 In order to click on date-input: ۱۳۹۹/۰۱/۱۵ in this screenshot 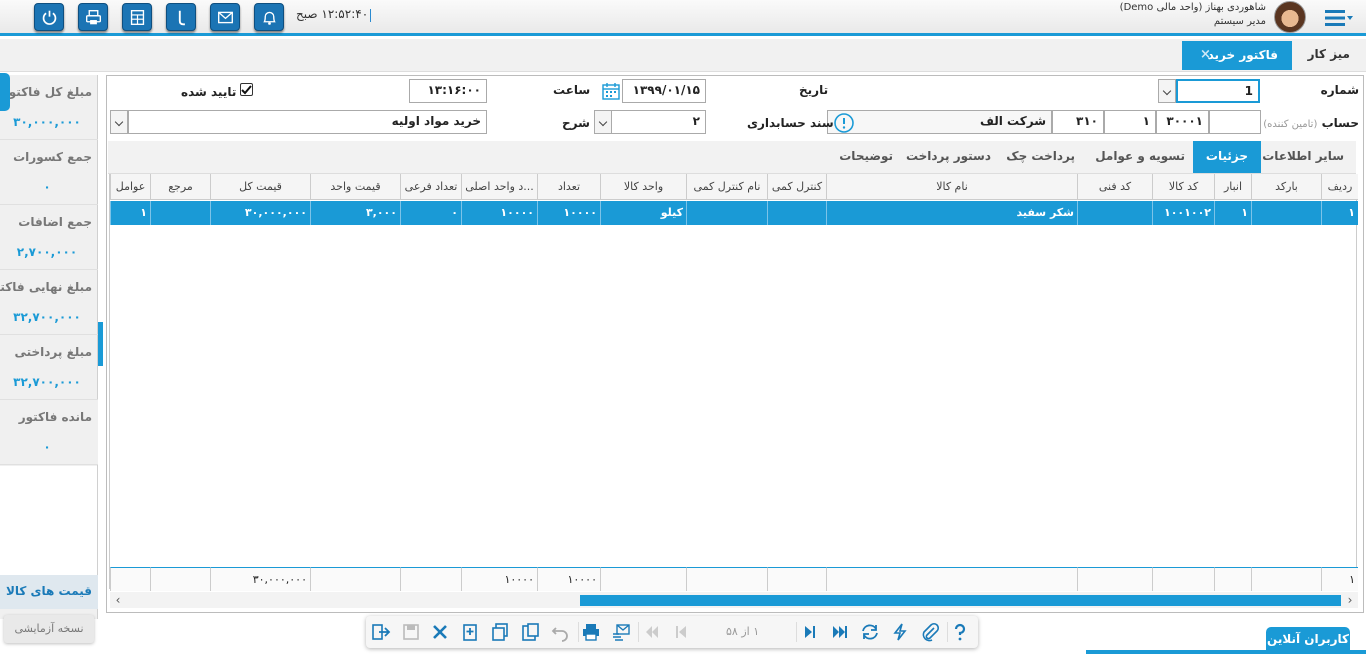, I will do `click(664, 91)`.